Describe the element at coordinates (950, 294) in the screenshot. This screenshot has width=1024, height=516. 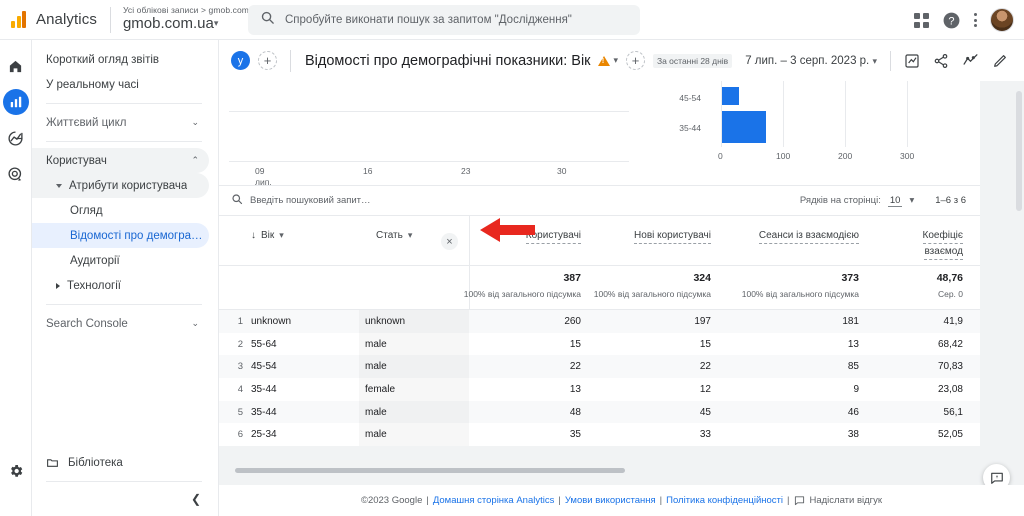
I see `total-rate-sub: Сер. 0` at that location.